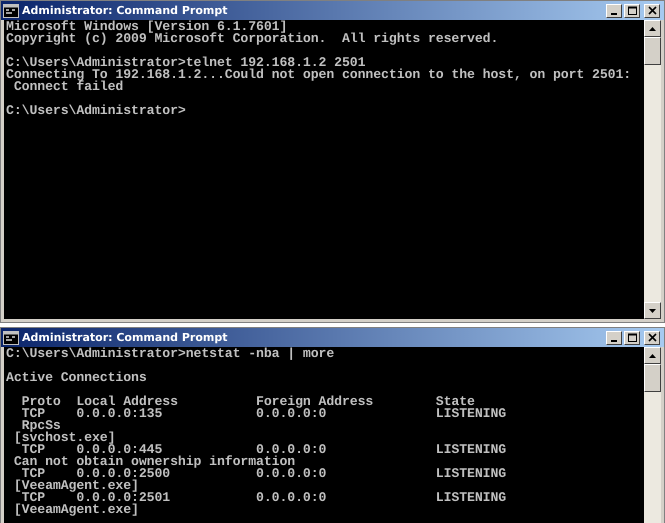 The image size is (665, 523). I want to click on console-line: TCP 0.0.0.0:135 0.0.0.0:0 LISTENING, so click(264, 414).